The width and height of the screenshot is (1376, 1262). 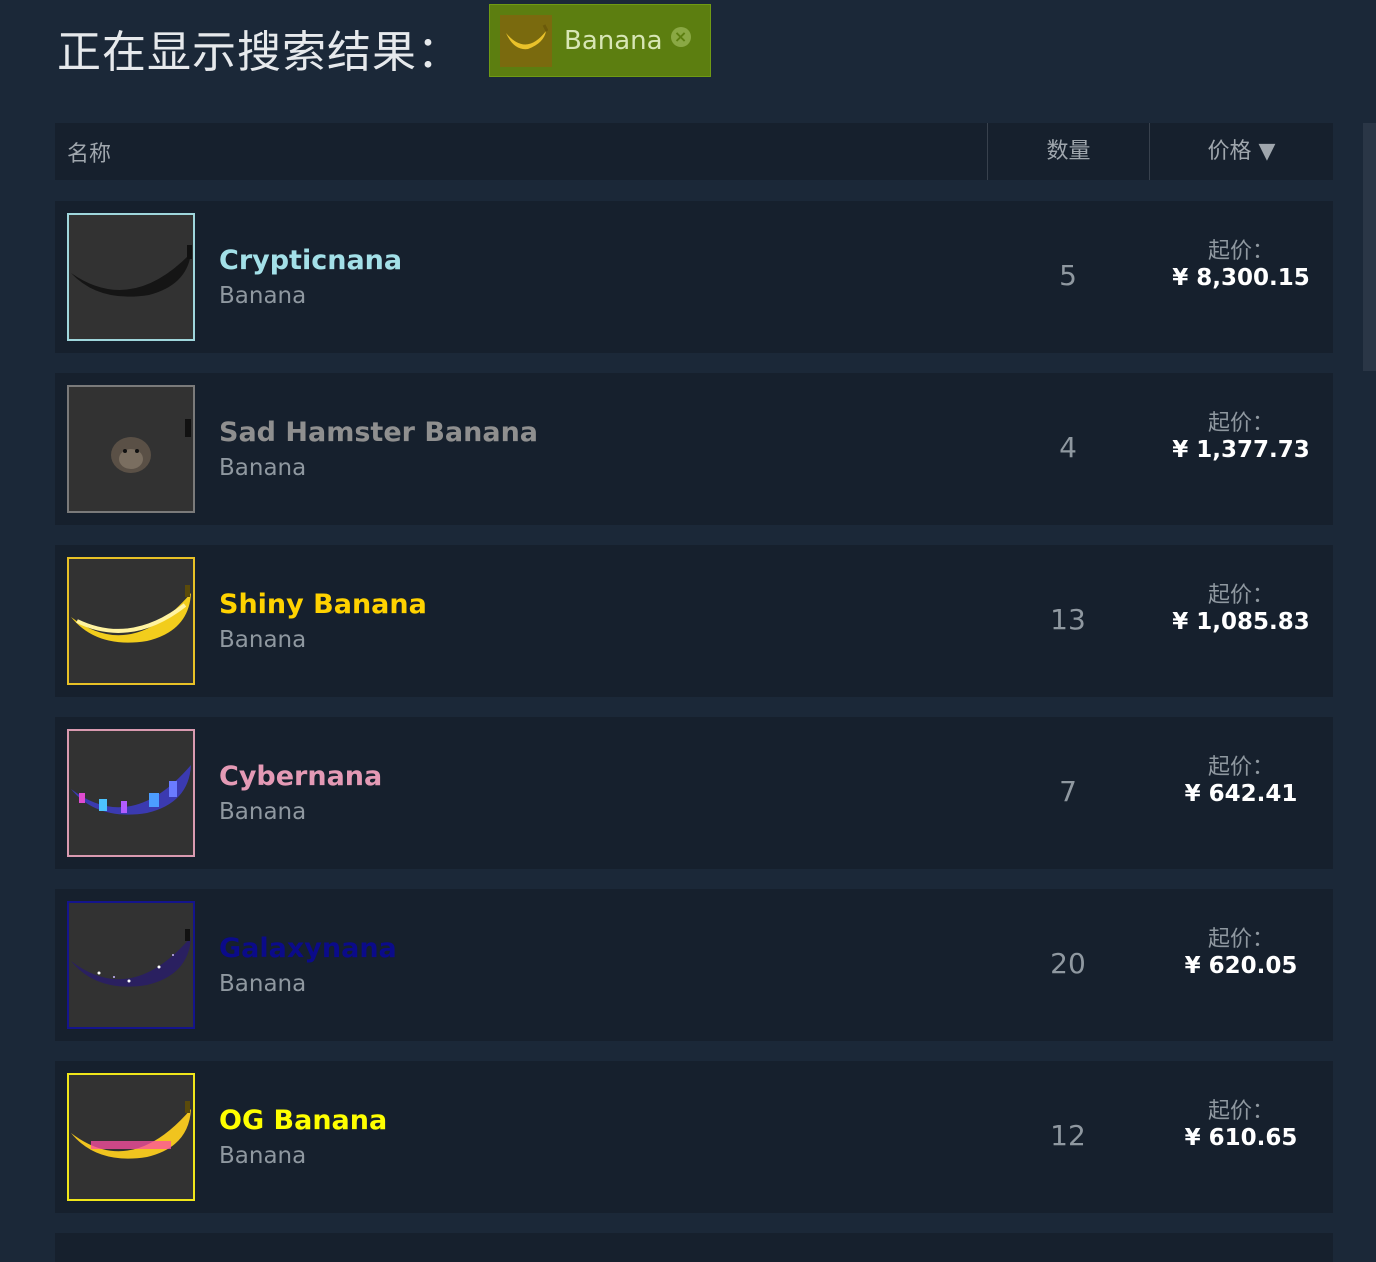 What do you see at coordinates (694, 793) in the screenshot?
I see `table-row: Cybernana Banana 7 起价： ¥ 642.41` at bounding box center [694, 793].